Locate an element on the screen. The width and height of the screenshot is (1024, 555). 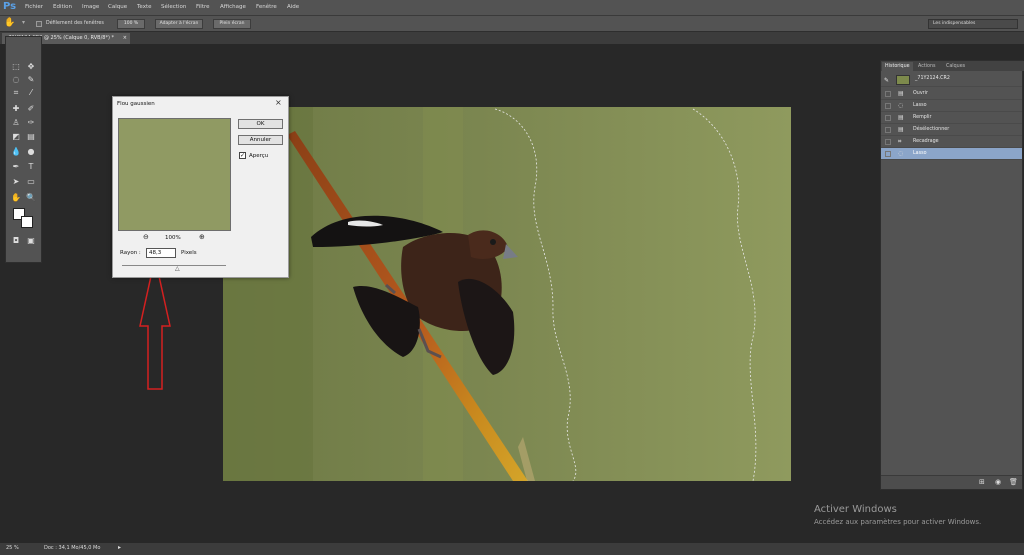
radius-slider-track is located at coordinates (174, 265).